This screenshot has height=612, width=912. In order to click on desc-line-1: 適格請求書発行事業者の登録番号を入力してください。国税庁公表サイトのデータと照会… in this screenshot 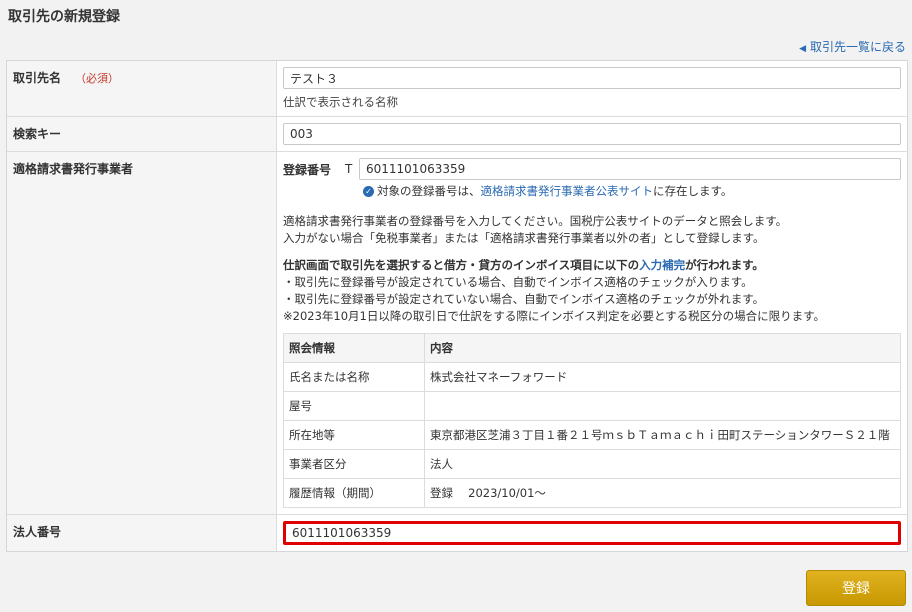, I will do `click(535, 221)`.